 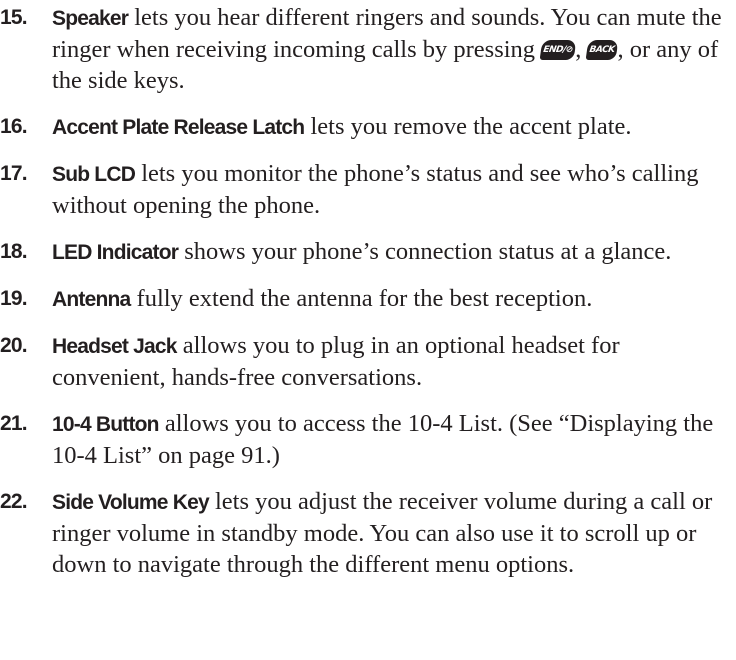 I want to click on back-key-icon: BACK, so click(x=602, y=50).